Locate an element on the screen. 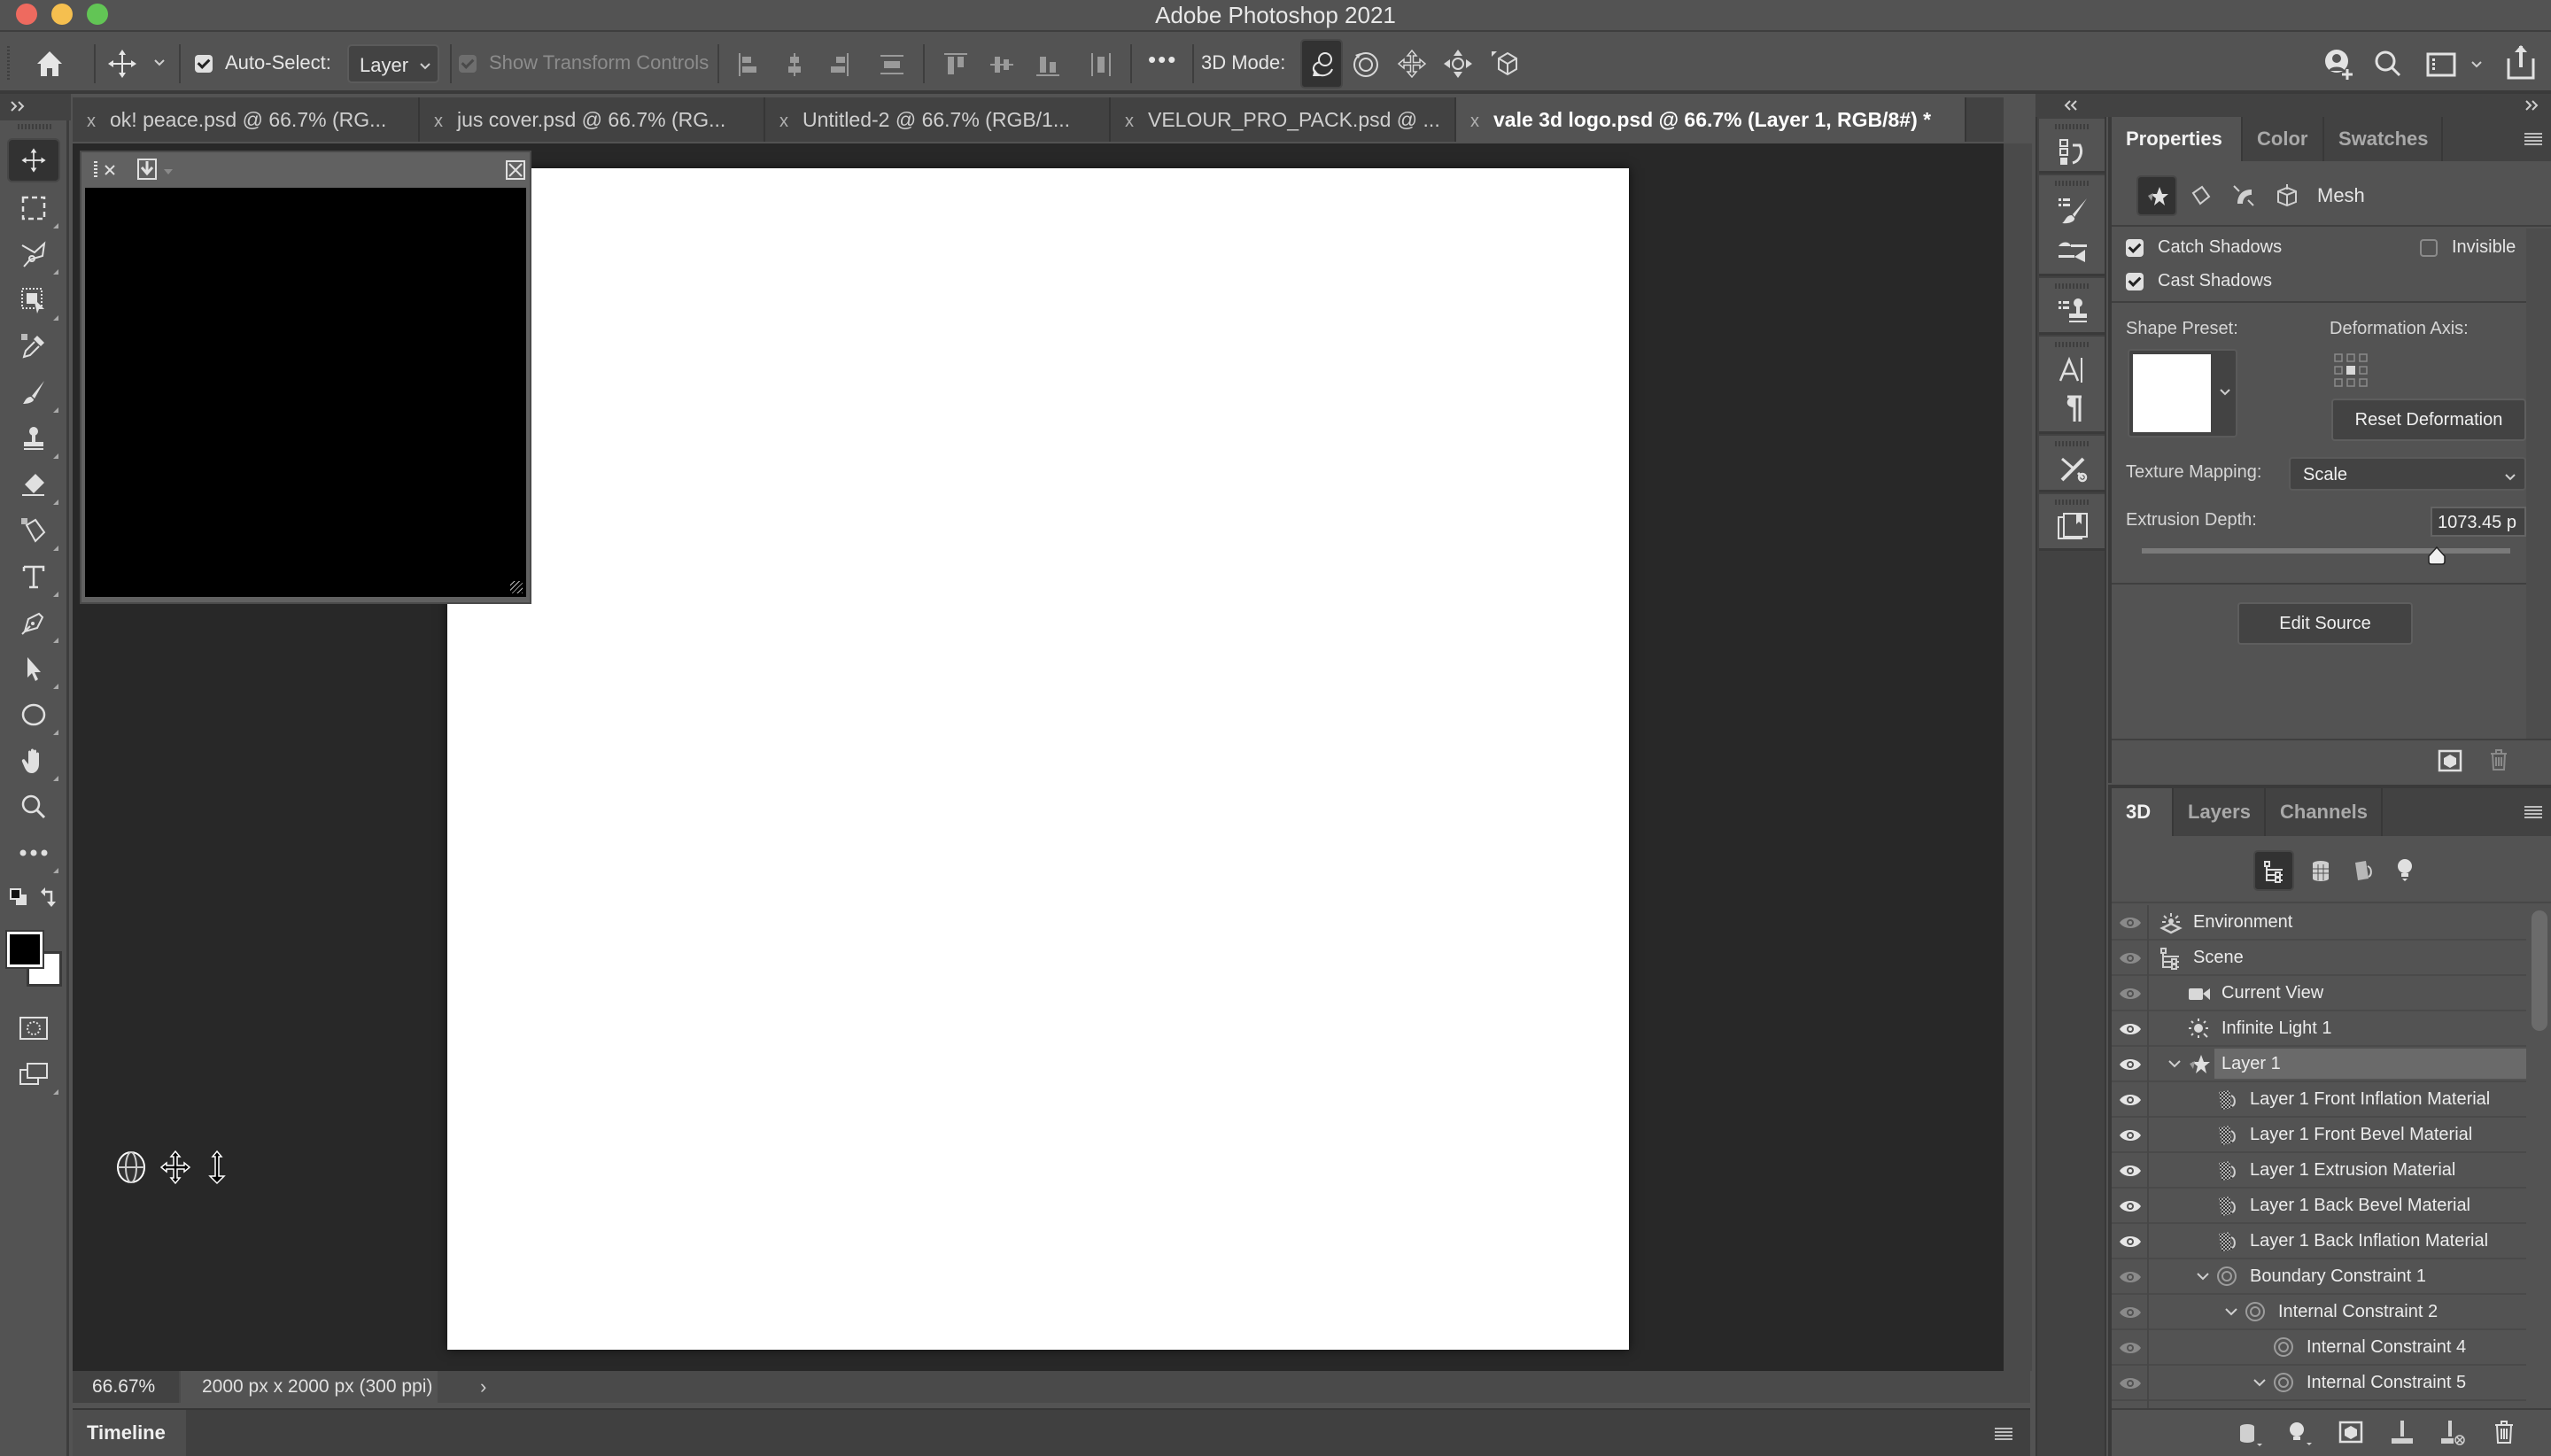 This screenshot has height=1456, width=2551. panel-menu-icon is located at coordinates (2533, 812).